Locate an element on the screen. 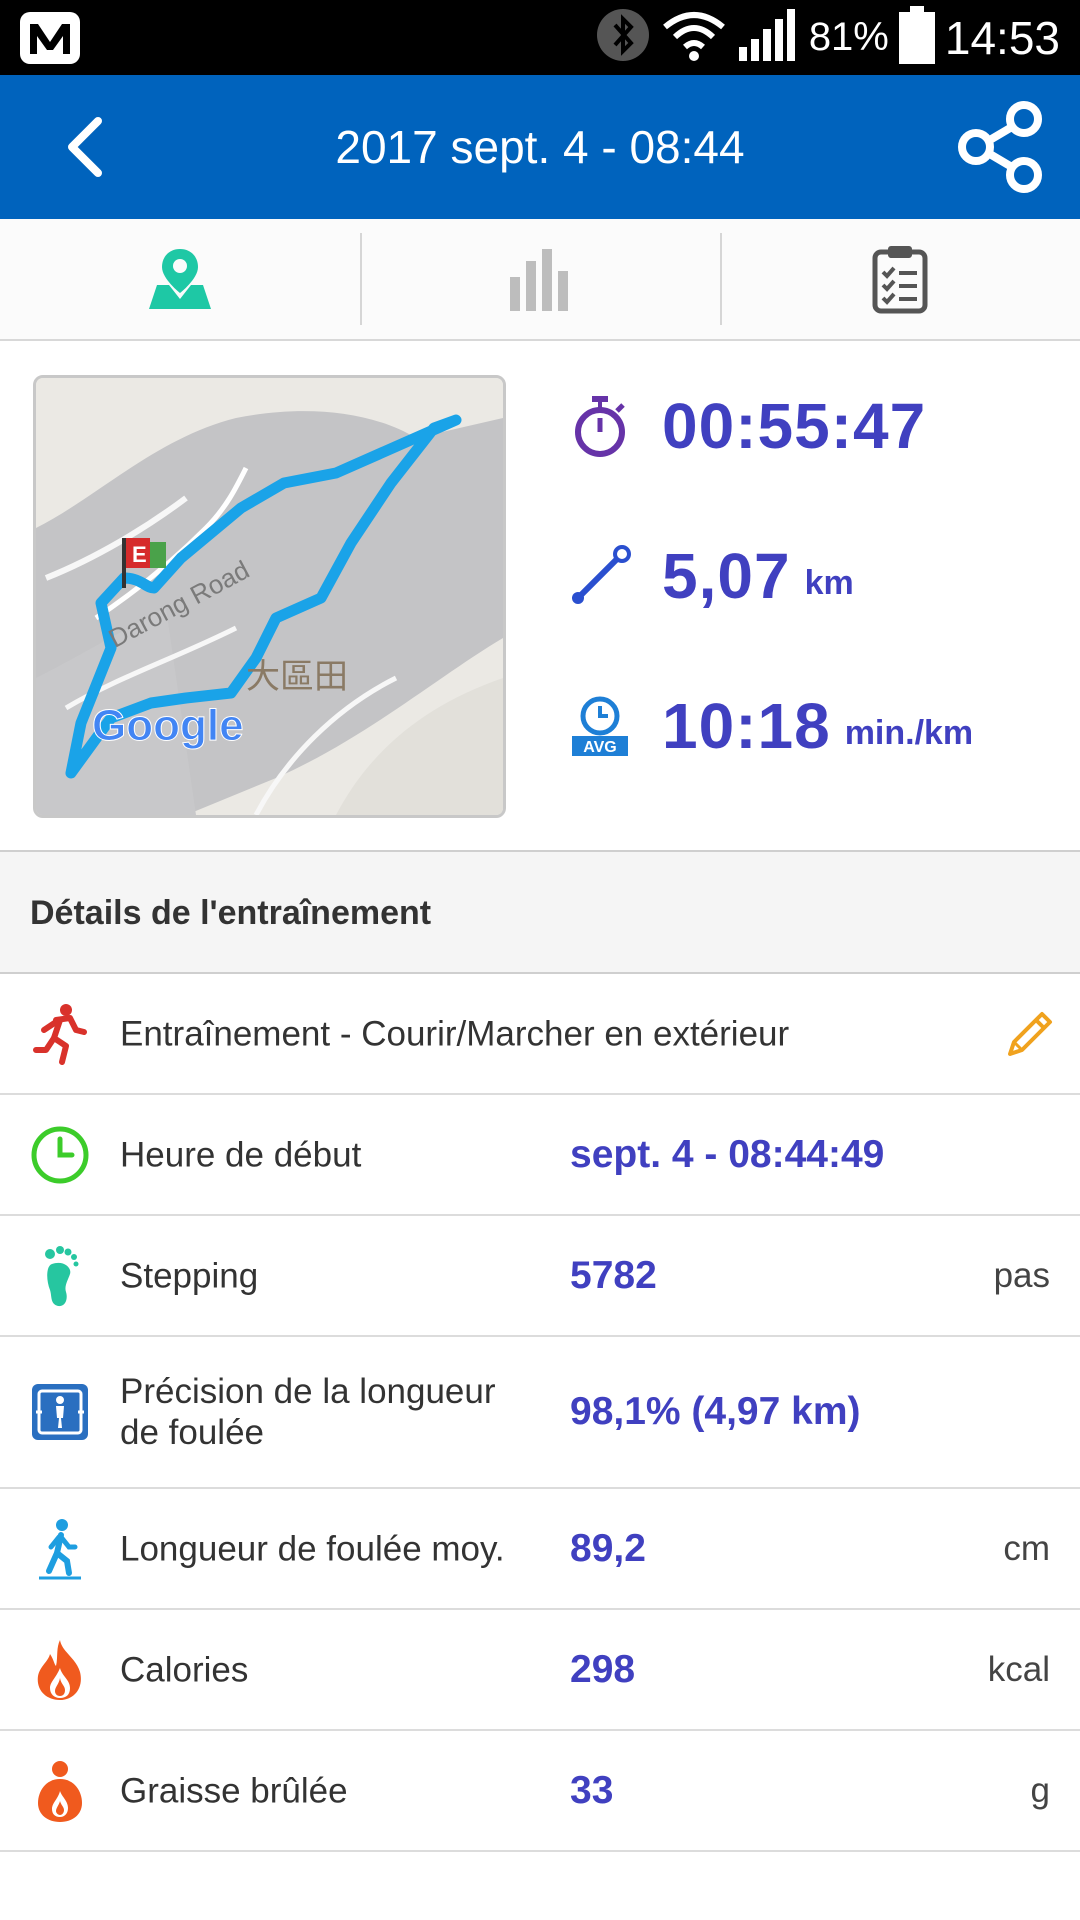 The width and height of the screenshot is (1080, 1920). calories-value: 298 is located at coordinates (603, 1669).